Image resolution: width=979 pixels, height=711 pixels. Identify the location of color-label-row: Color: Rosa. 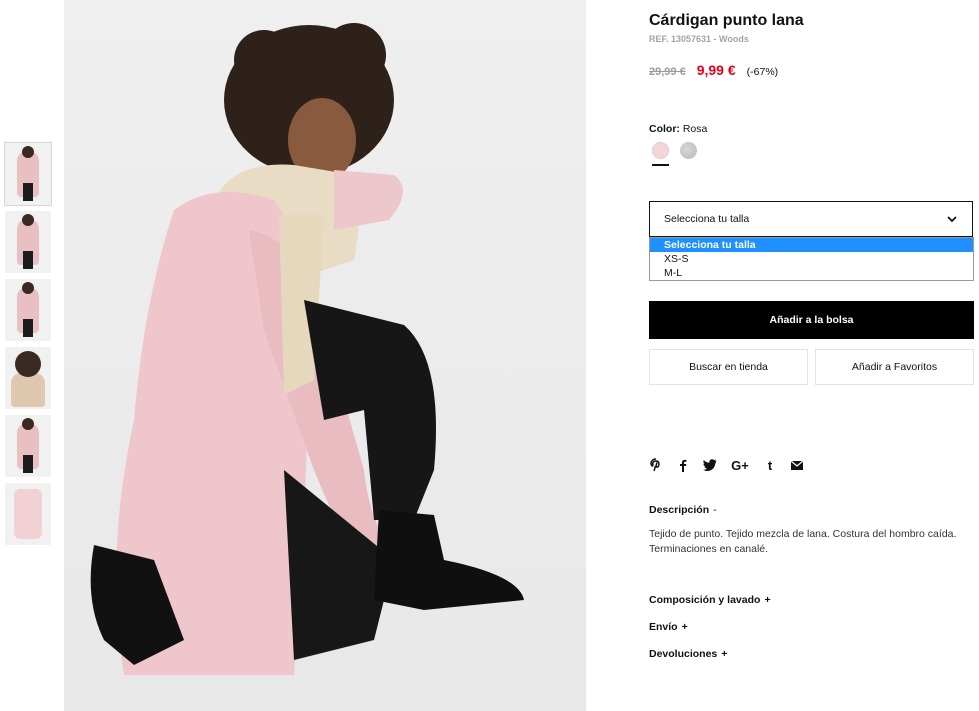
(678, 129).